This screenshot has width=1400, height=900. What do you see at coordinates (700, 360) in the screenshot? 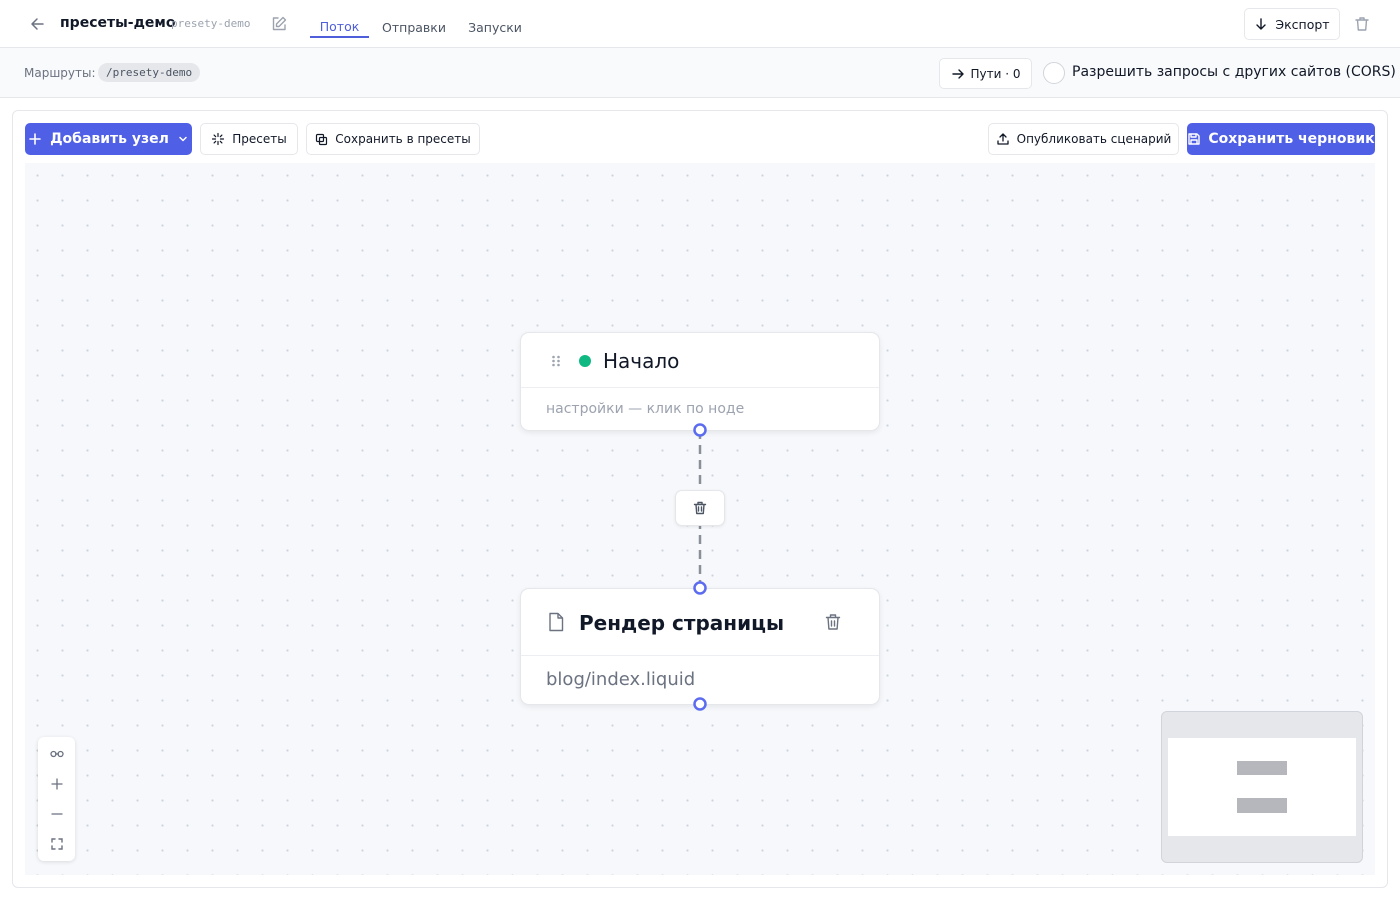
I see `node-start-header: Начало` at bounding box center [700, 360].